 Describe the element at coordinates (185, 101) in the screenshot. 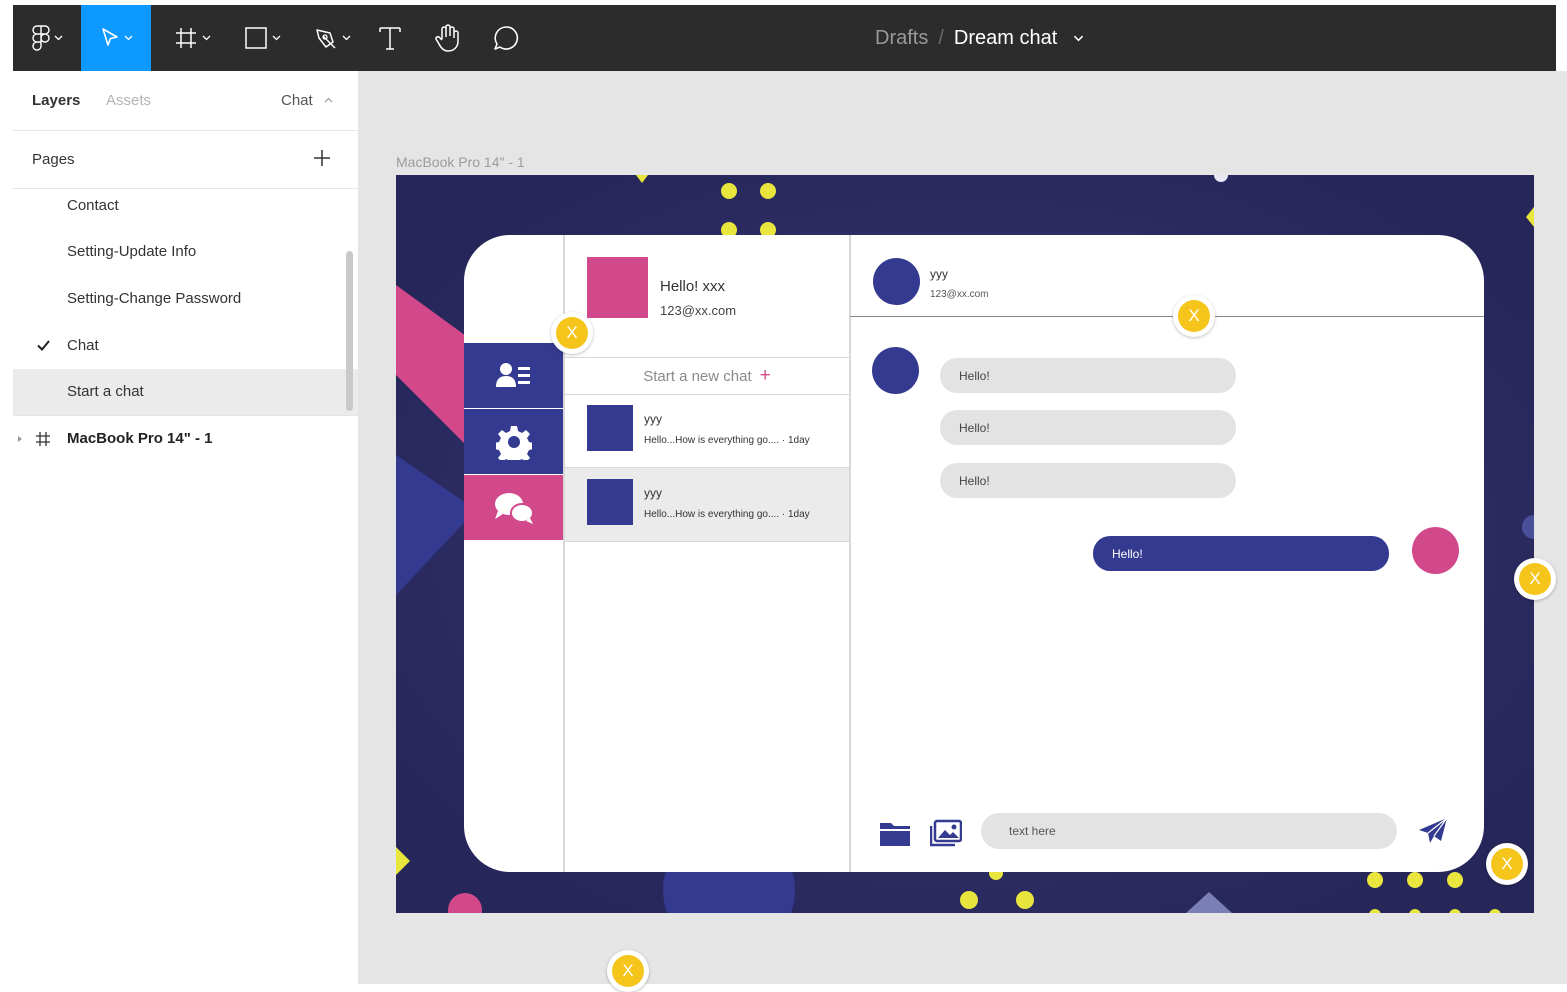

I see `panel-tabs: Layers Assets Chat` at that location.